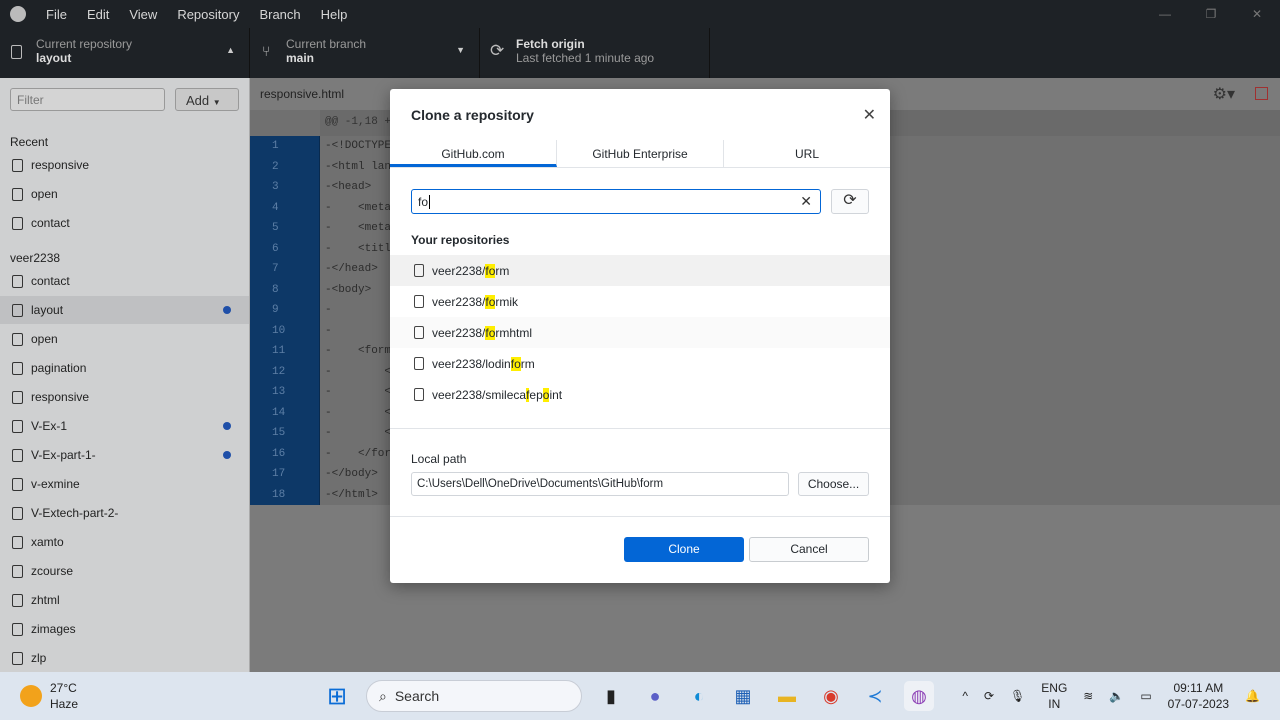 The height and width of the screenshot is (720, 1280). Describe the element at coordinates (348, 187) in the screenshot. I see `diff-line: -<head>` at that location.